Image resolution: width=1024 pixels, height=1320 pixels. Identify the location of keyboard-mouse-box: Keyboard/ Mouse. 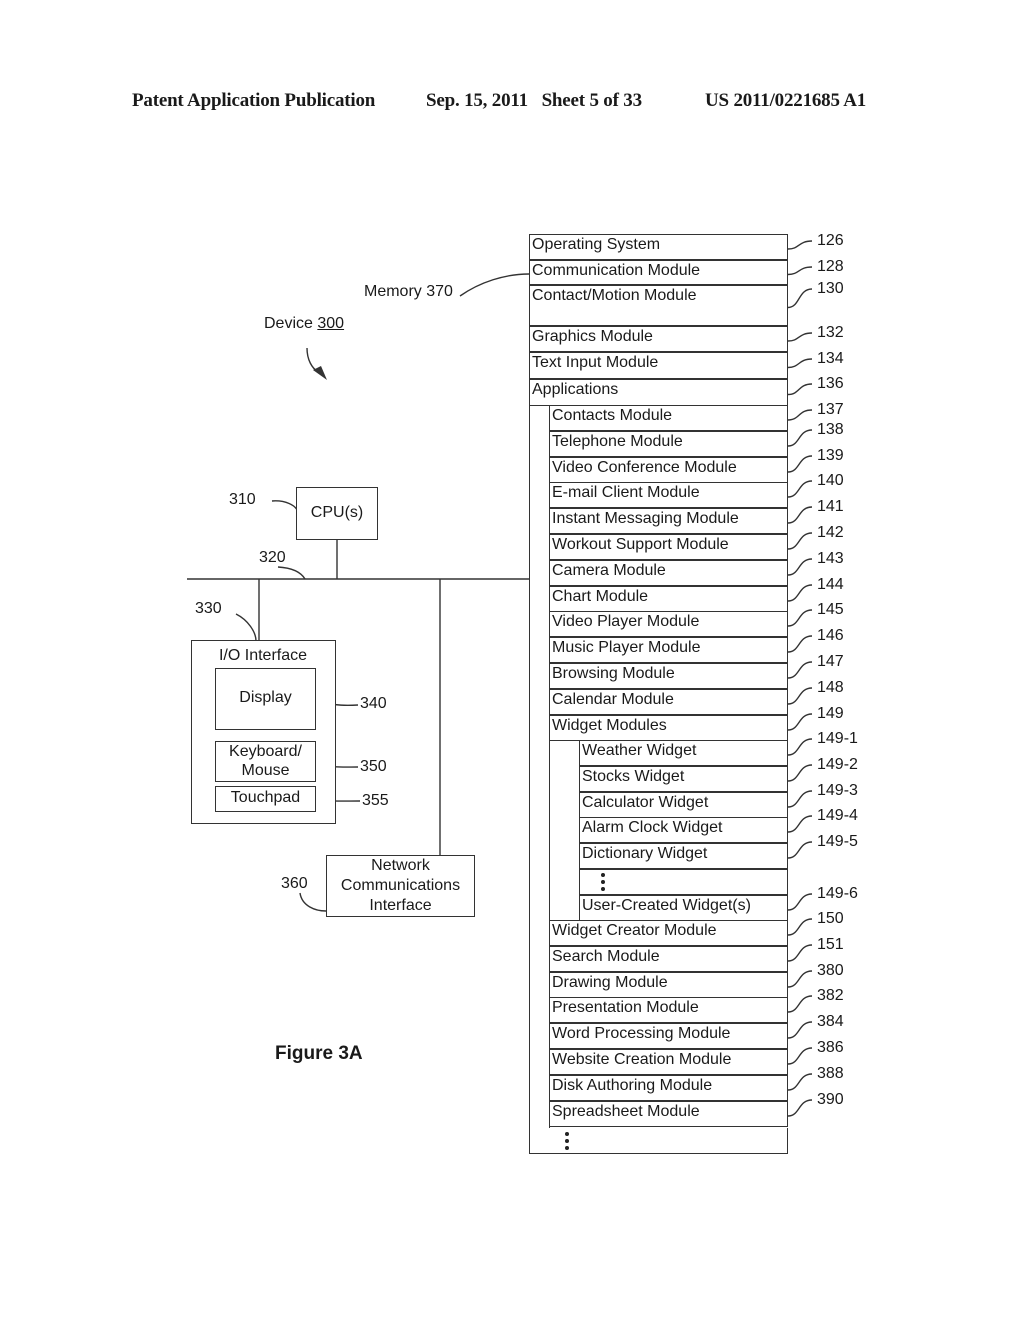
(265, 761).